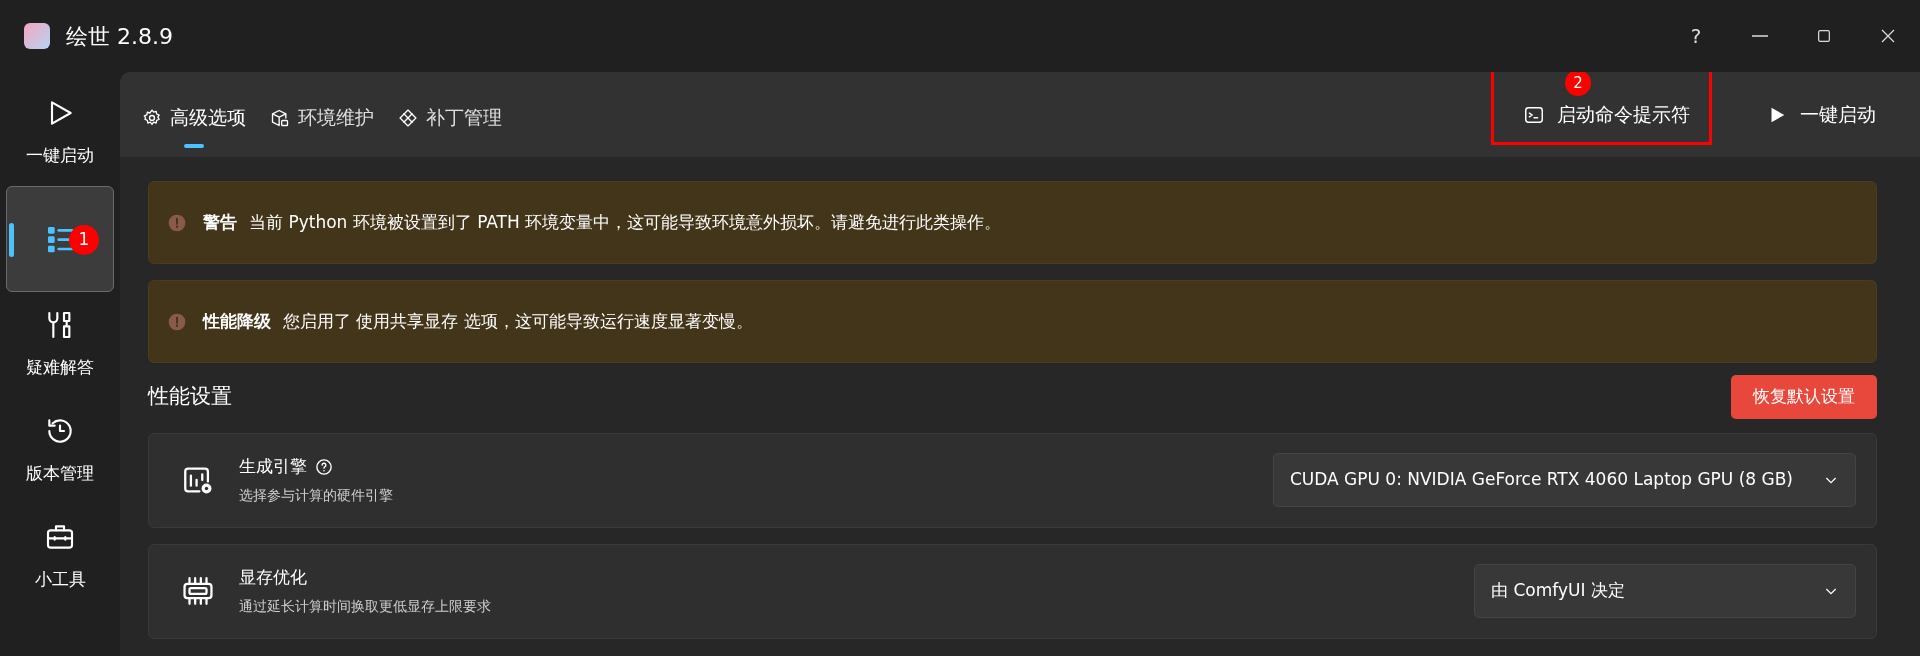 This screenshot has height=656, width=1920. Describe the element at coordinates (194, 119) in the screenshot. I see `tab: 高级选项` at that location.